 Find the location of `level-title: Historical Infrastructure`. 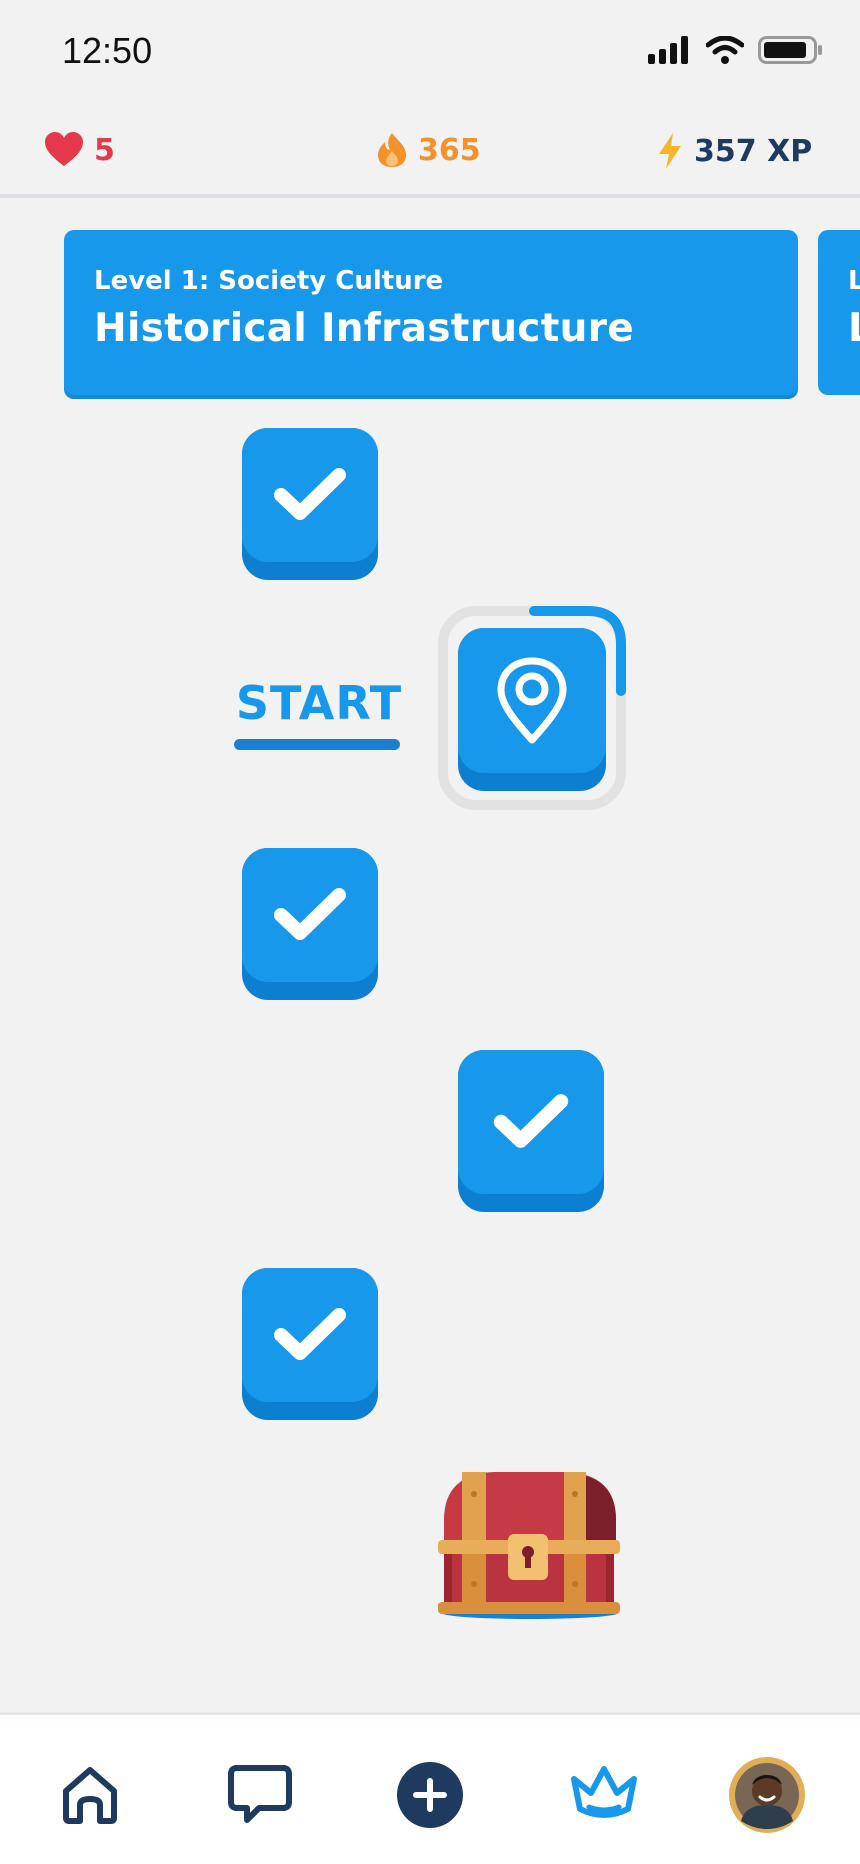

level-title: Historical Infrastructure is located at coordinates (364, 328).